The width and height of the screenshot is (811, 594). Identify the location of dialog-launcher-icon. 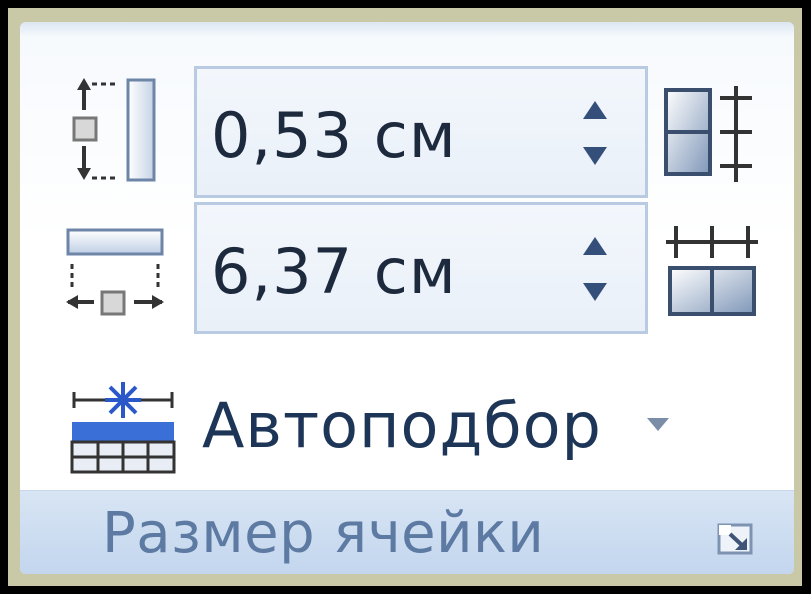
(736, 540).